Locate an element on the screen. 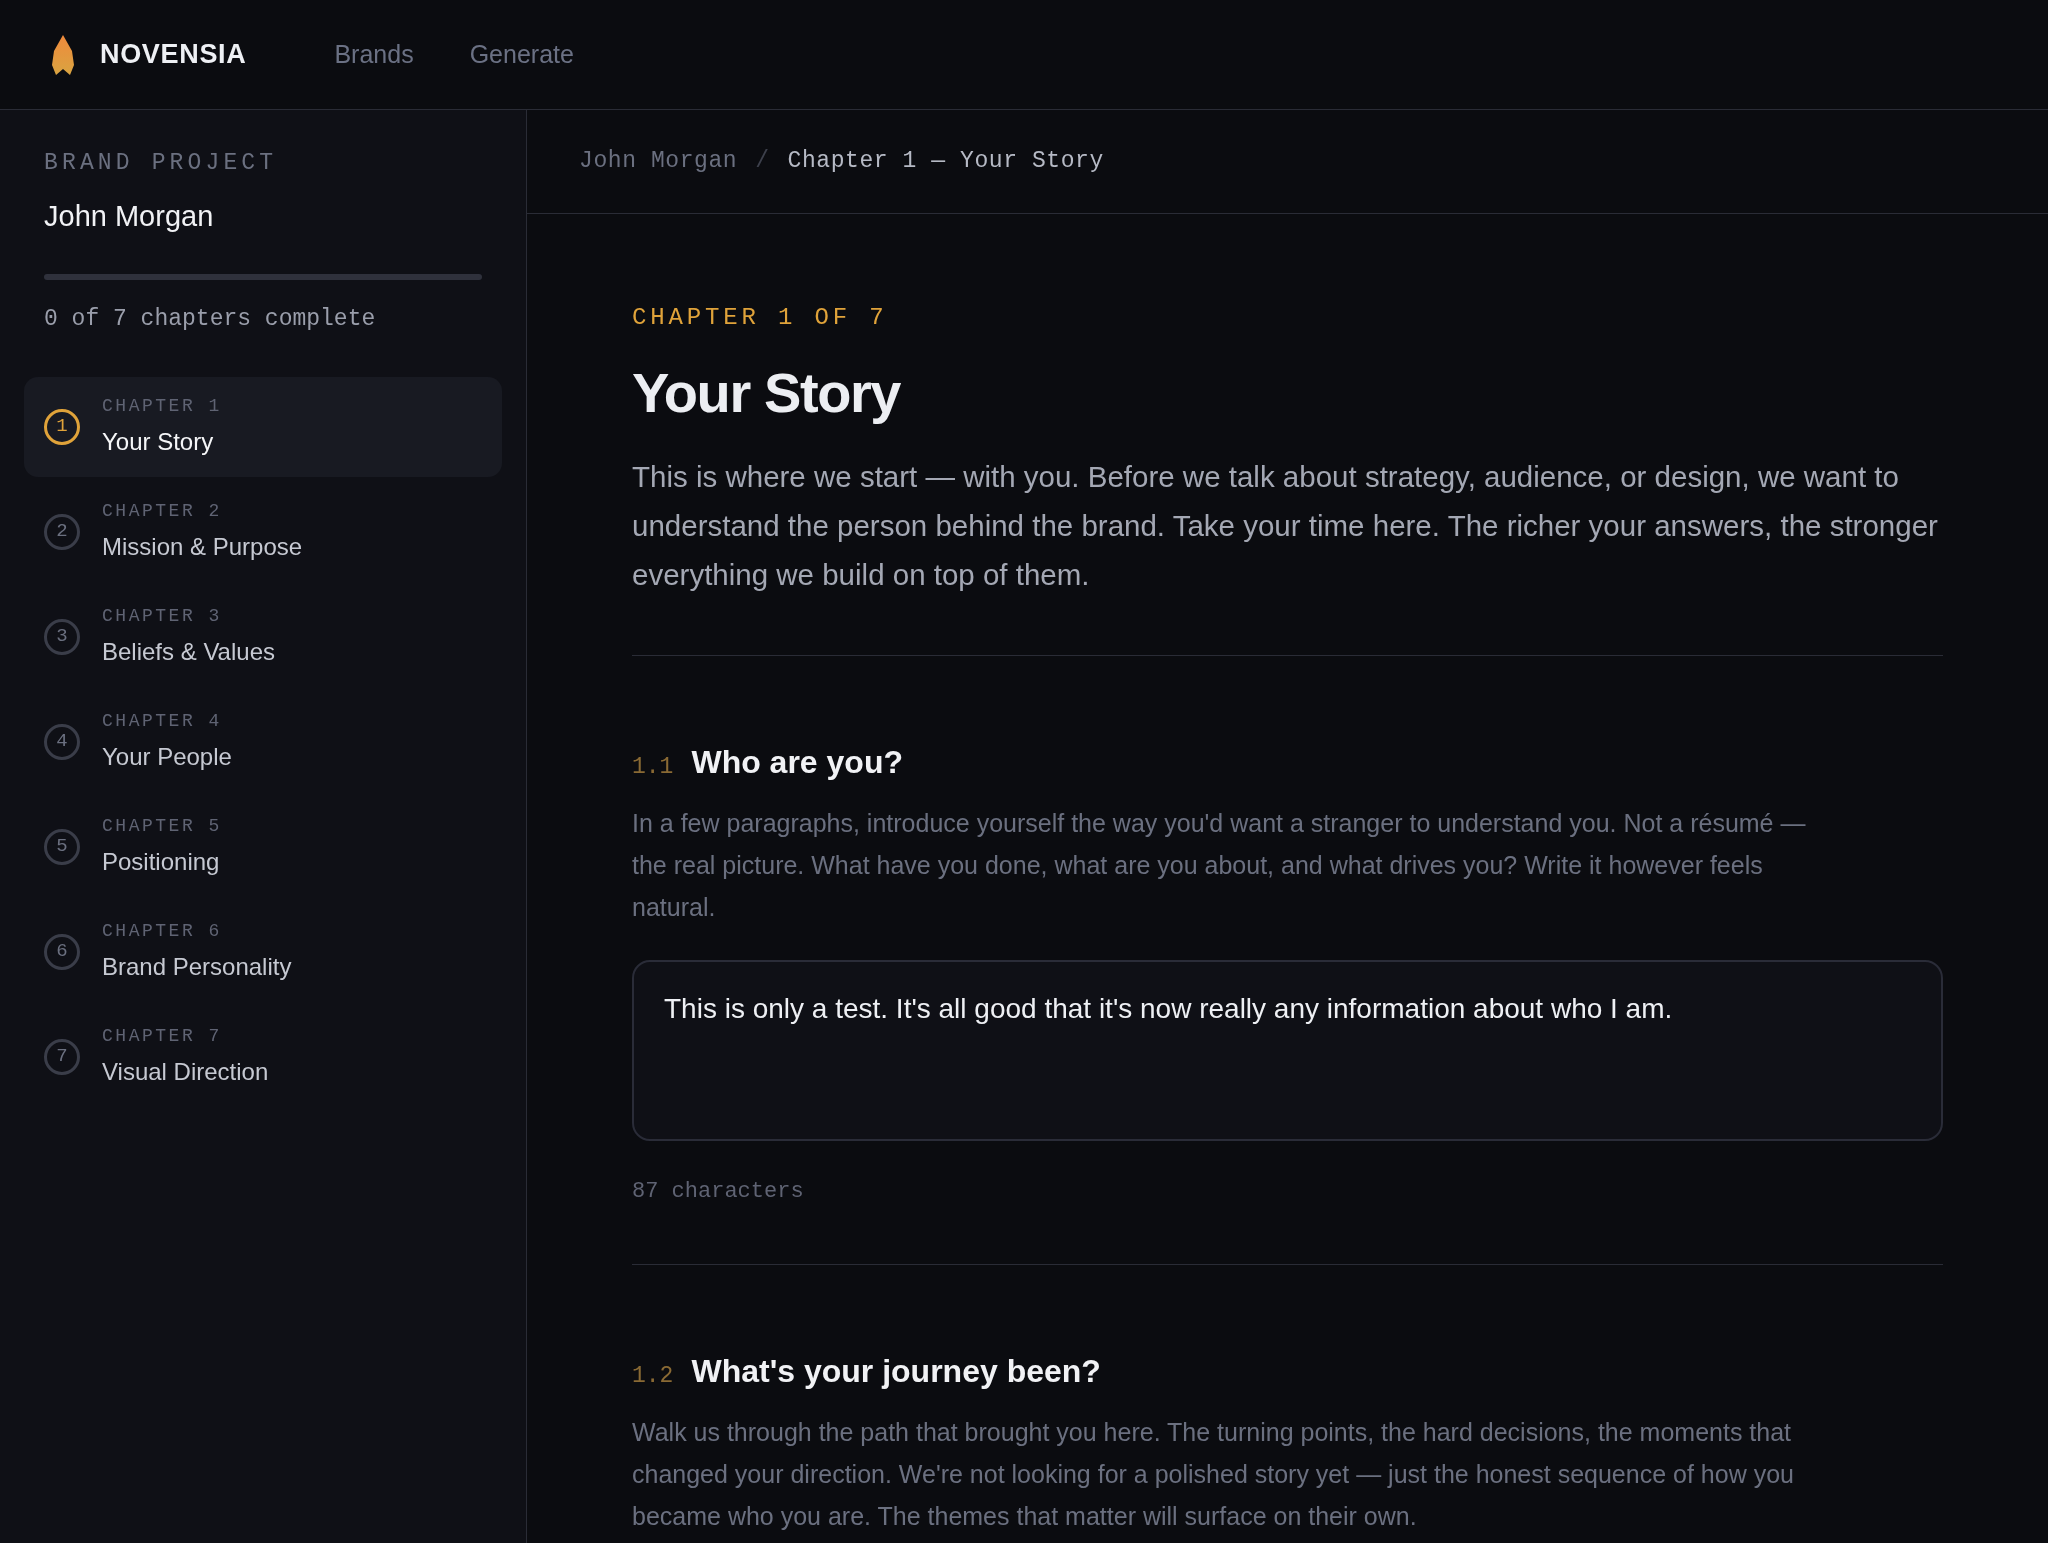  chapter-item: 6 CHAPTER 6 Brand Personality is located at coordinates (263, 951).